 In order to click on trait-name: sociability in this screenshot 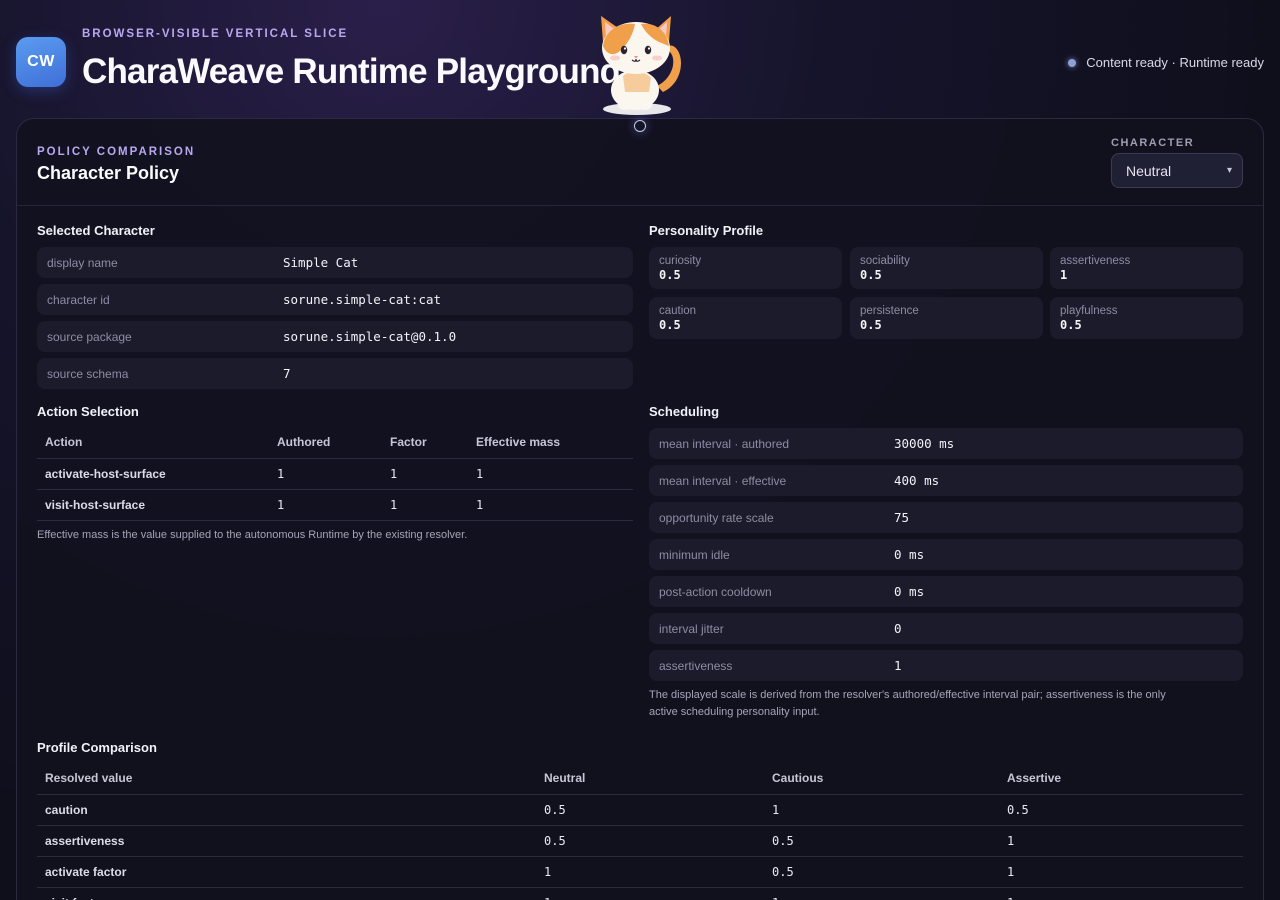, I will do `click(885, 261)`.